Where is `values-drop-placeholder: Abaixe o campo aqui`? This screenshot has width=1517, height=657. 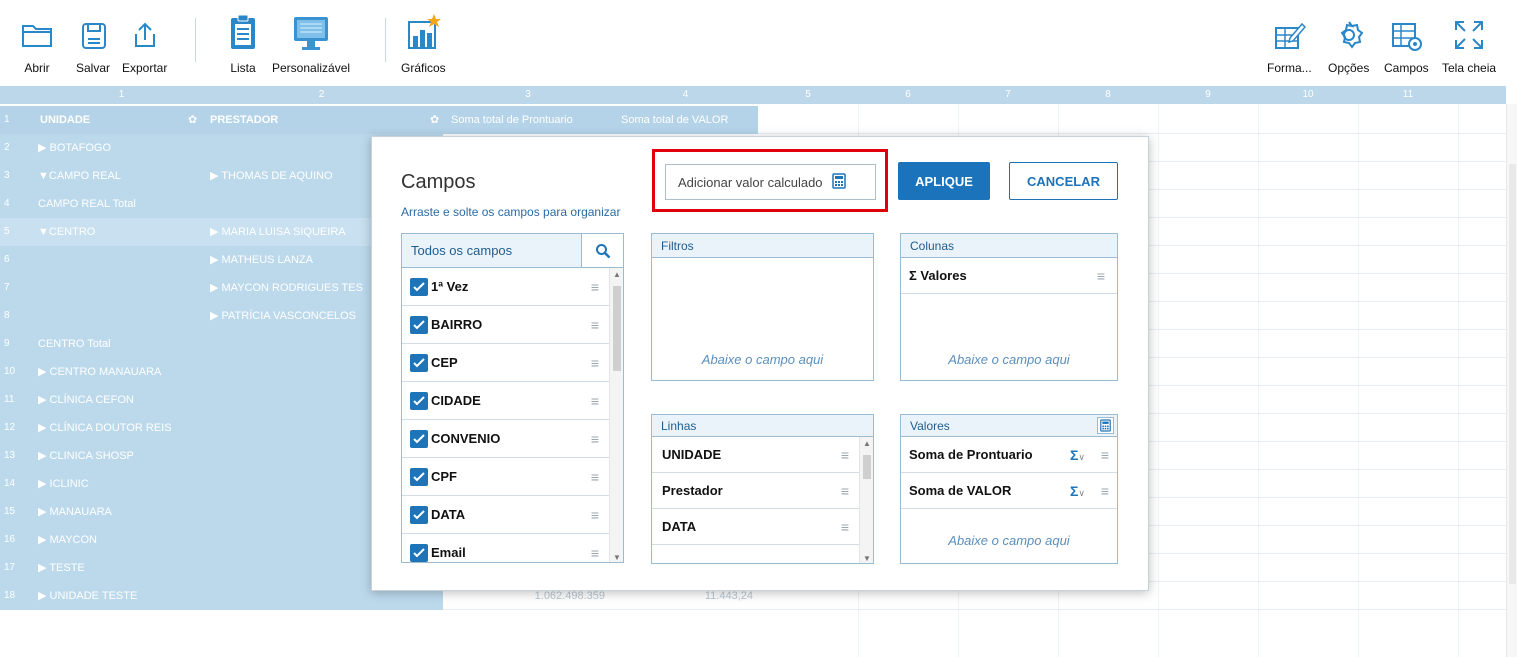 values-drop-placeholder: Abaixe o campo aqui is located at coordinates (1009, 540).